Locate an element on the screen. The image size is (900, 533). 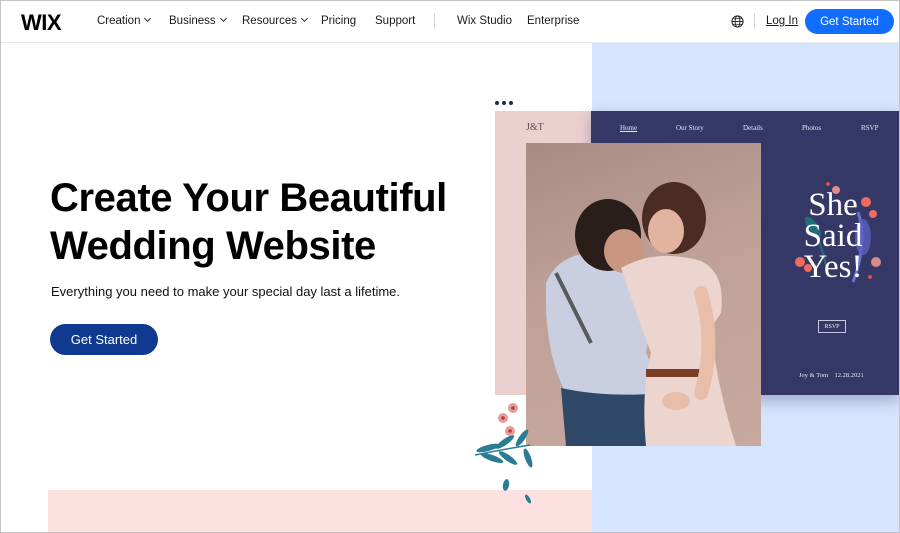
mockup-nav-rsvp: RSVP is located at coordinates (870, 128).